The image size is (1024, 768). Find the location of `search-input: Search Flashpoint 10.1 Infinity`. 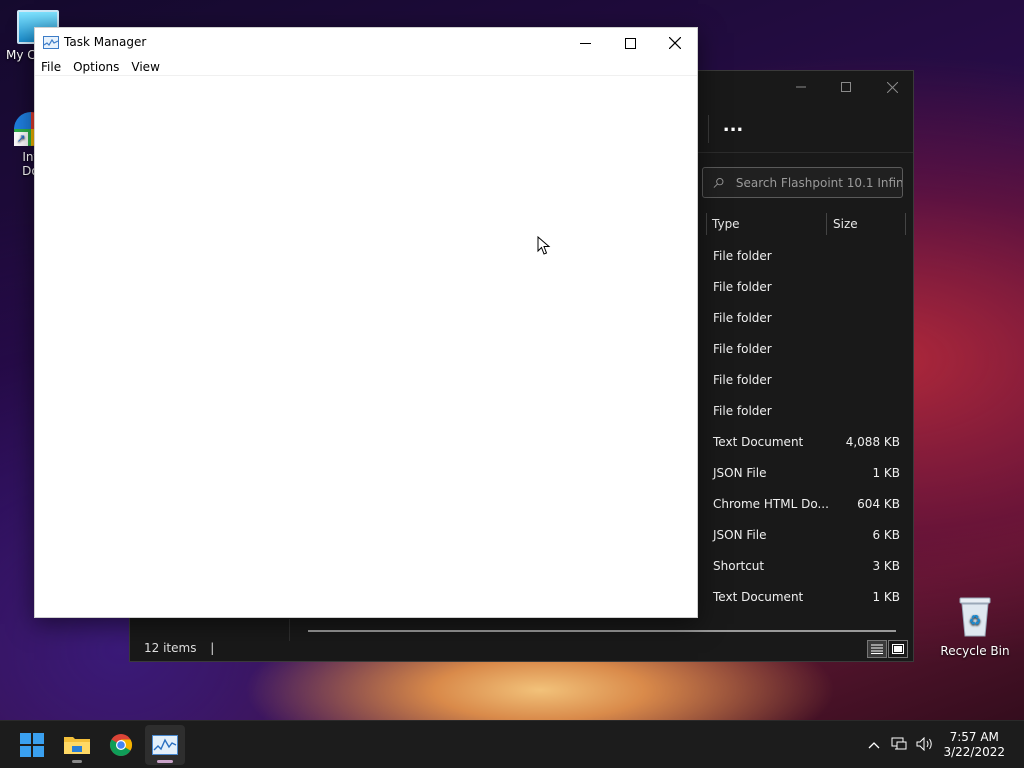

search-input: Search Flashpoint 10.1 Infinity is located at coordinates (802, 182).